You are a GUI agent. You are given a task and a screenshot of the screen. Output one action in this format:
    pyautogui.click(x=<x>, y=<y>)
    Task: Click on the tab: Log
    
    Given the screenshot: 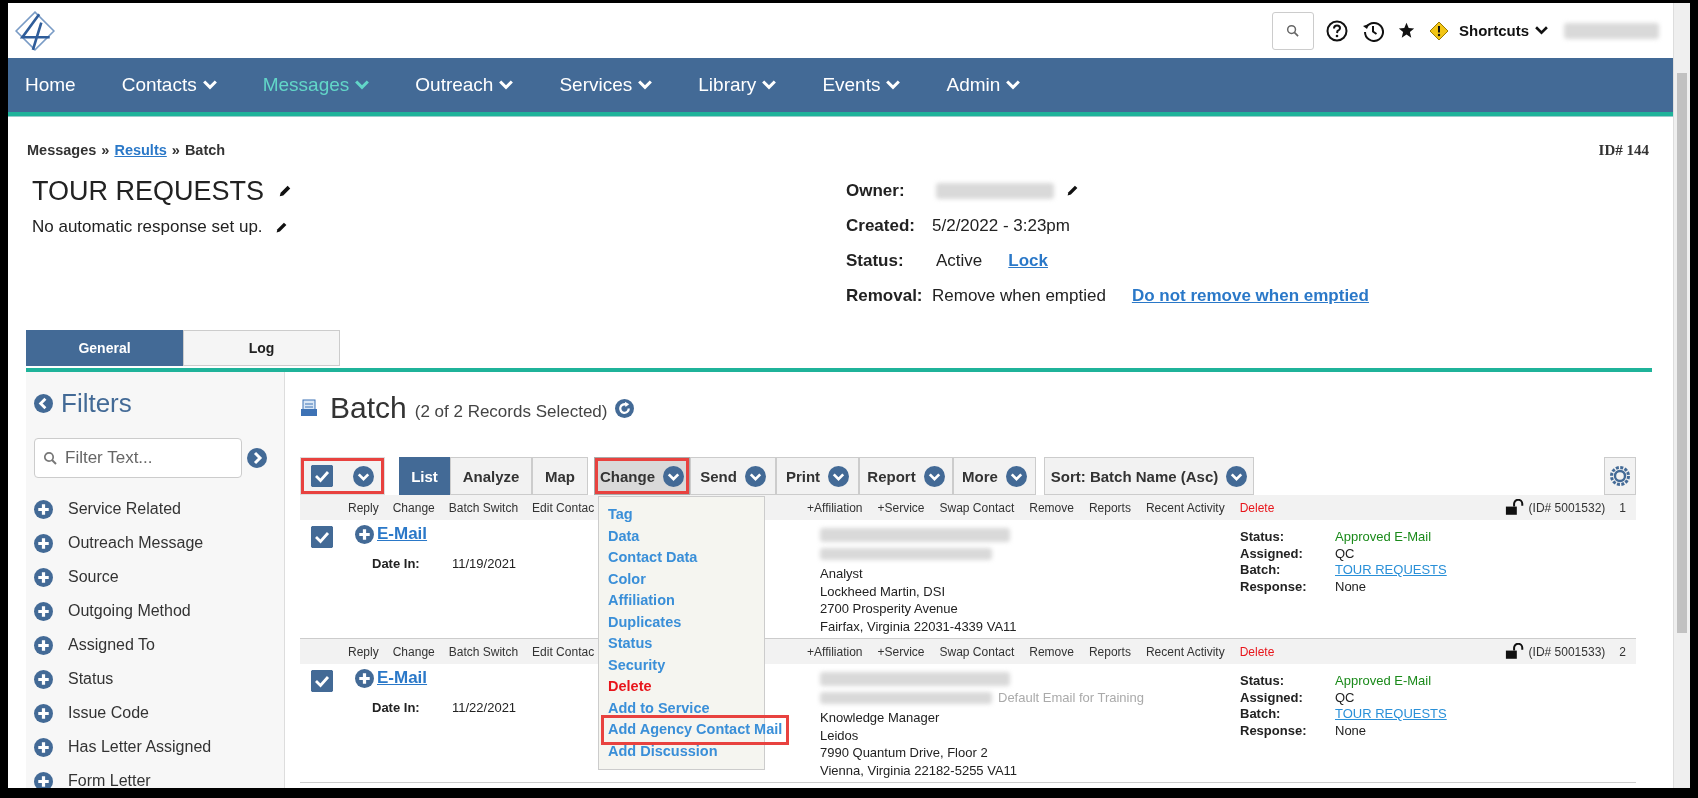 What is the action you would take?
    pyautogui.click(x=261, y=348)
    